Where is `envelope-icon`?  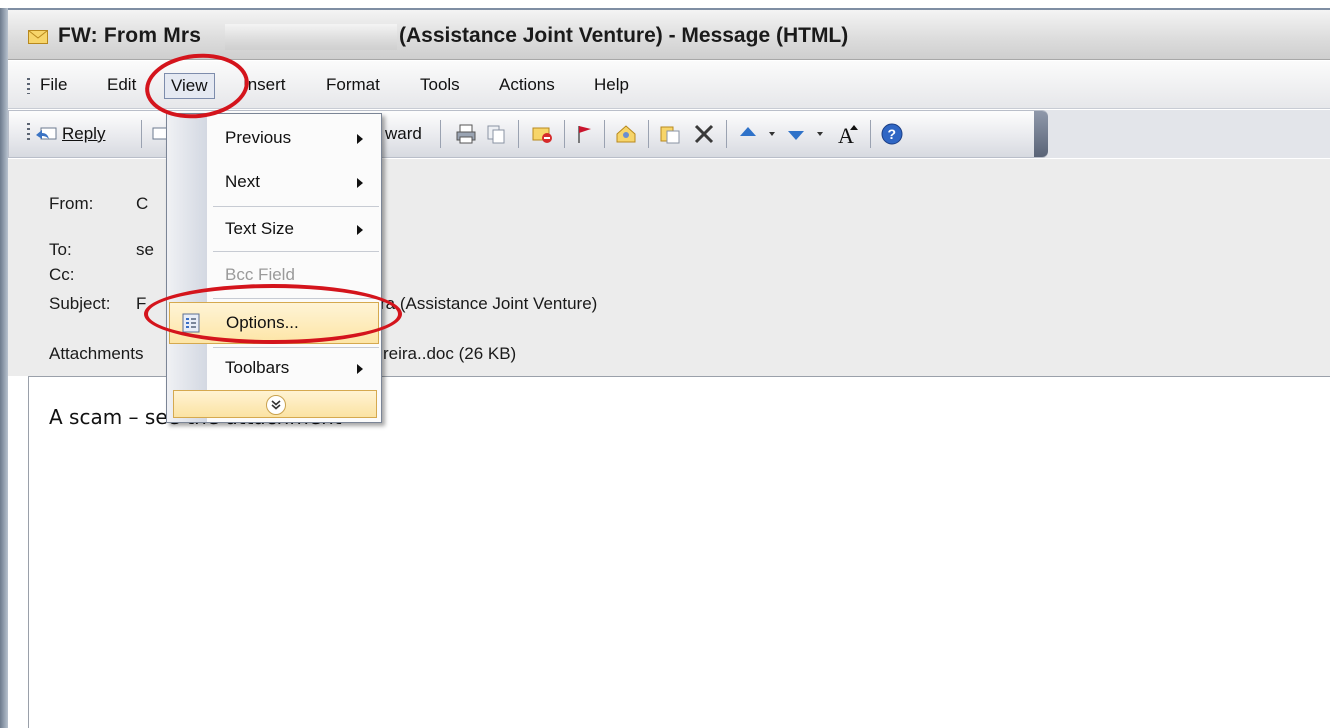 envelope-icon is located at coordinates (38, 37).